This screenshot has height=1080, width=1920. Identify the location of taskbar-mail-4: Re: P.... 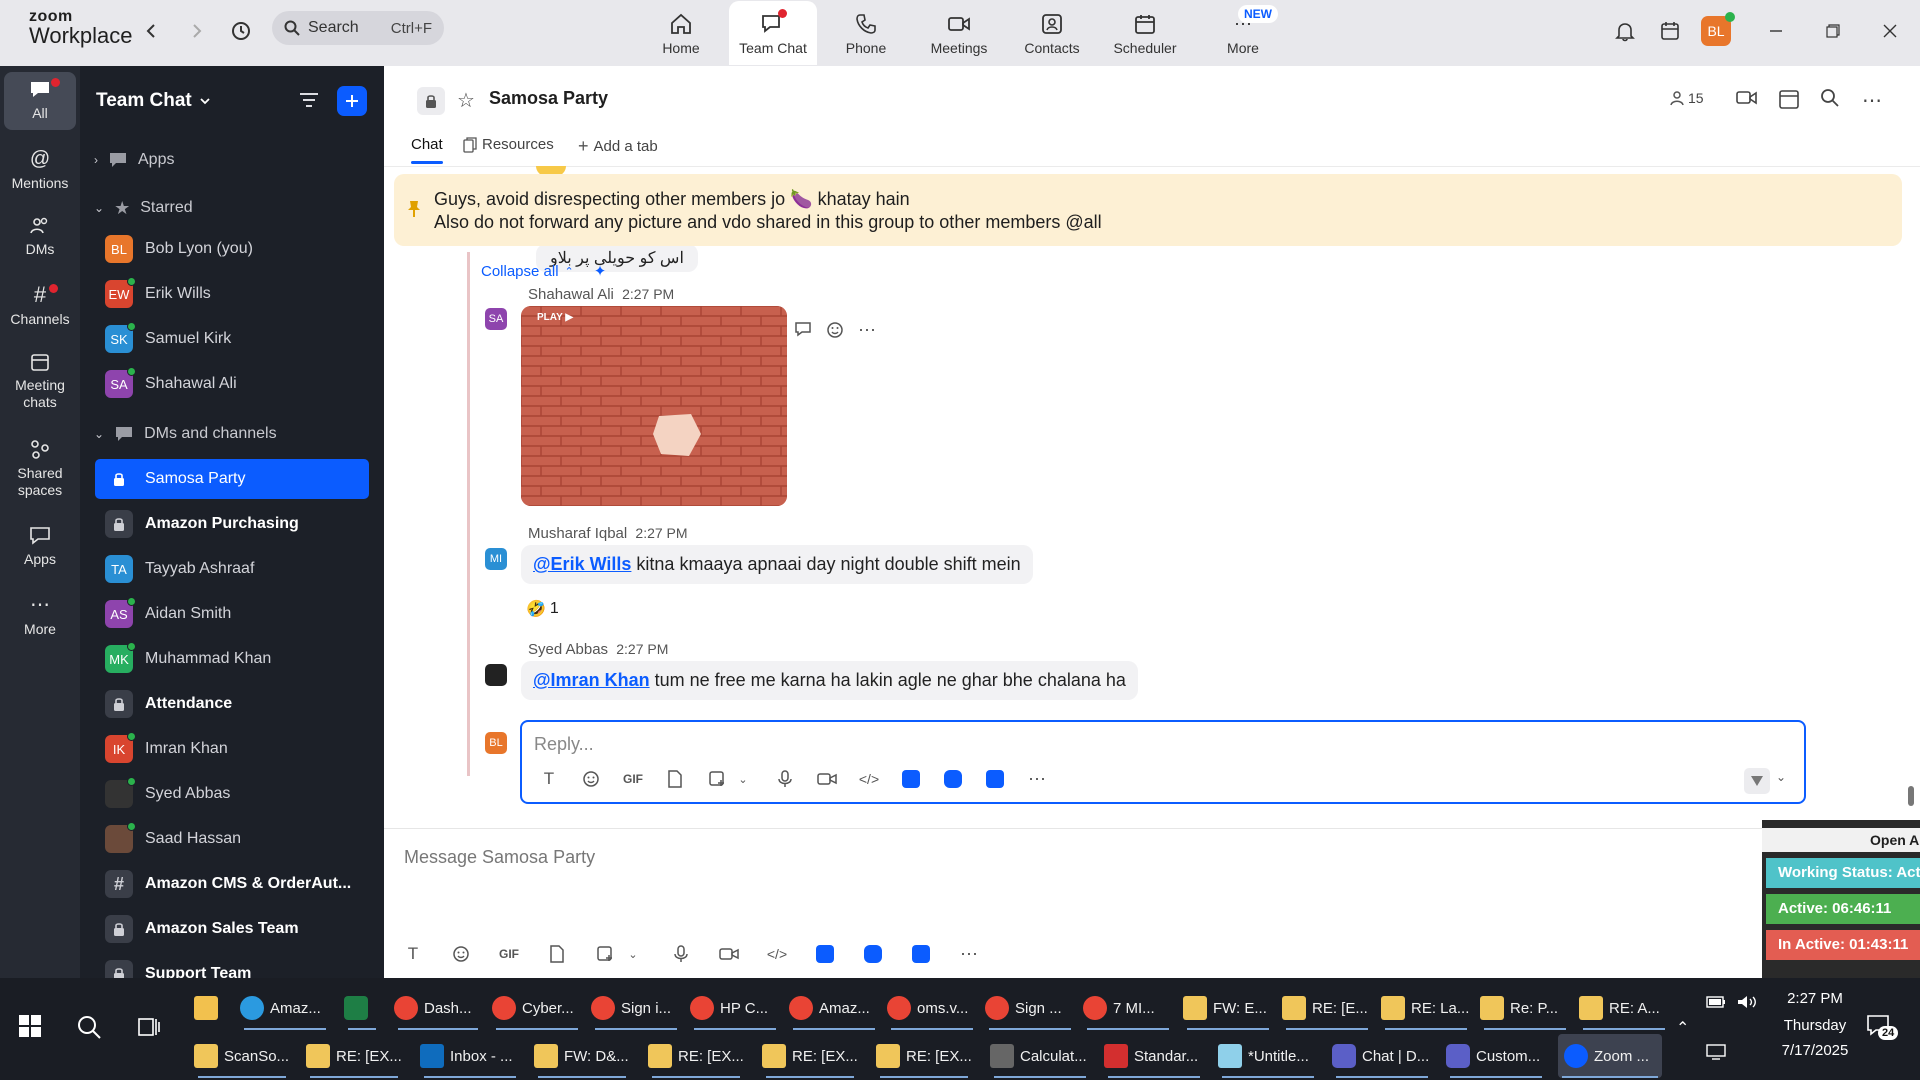
(1525, 1008).